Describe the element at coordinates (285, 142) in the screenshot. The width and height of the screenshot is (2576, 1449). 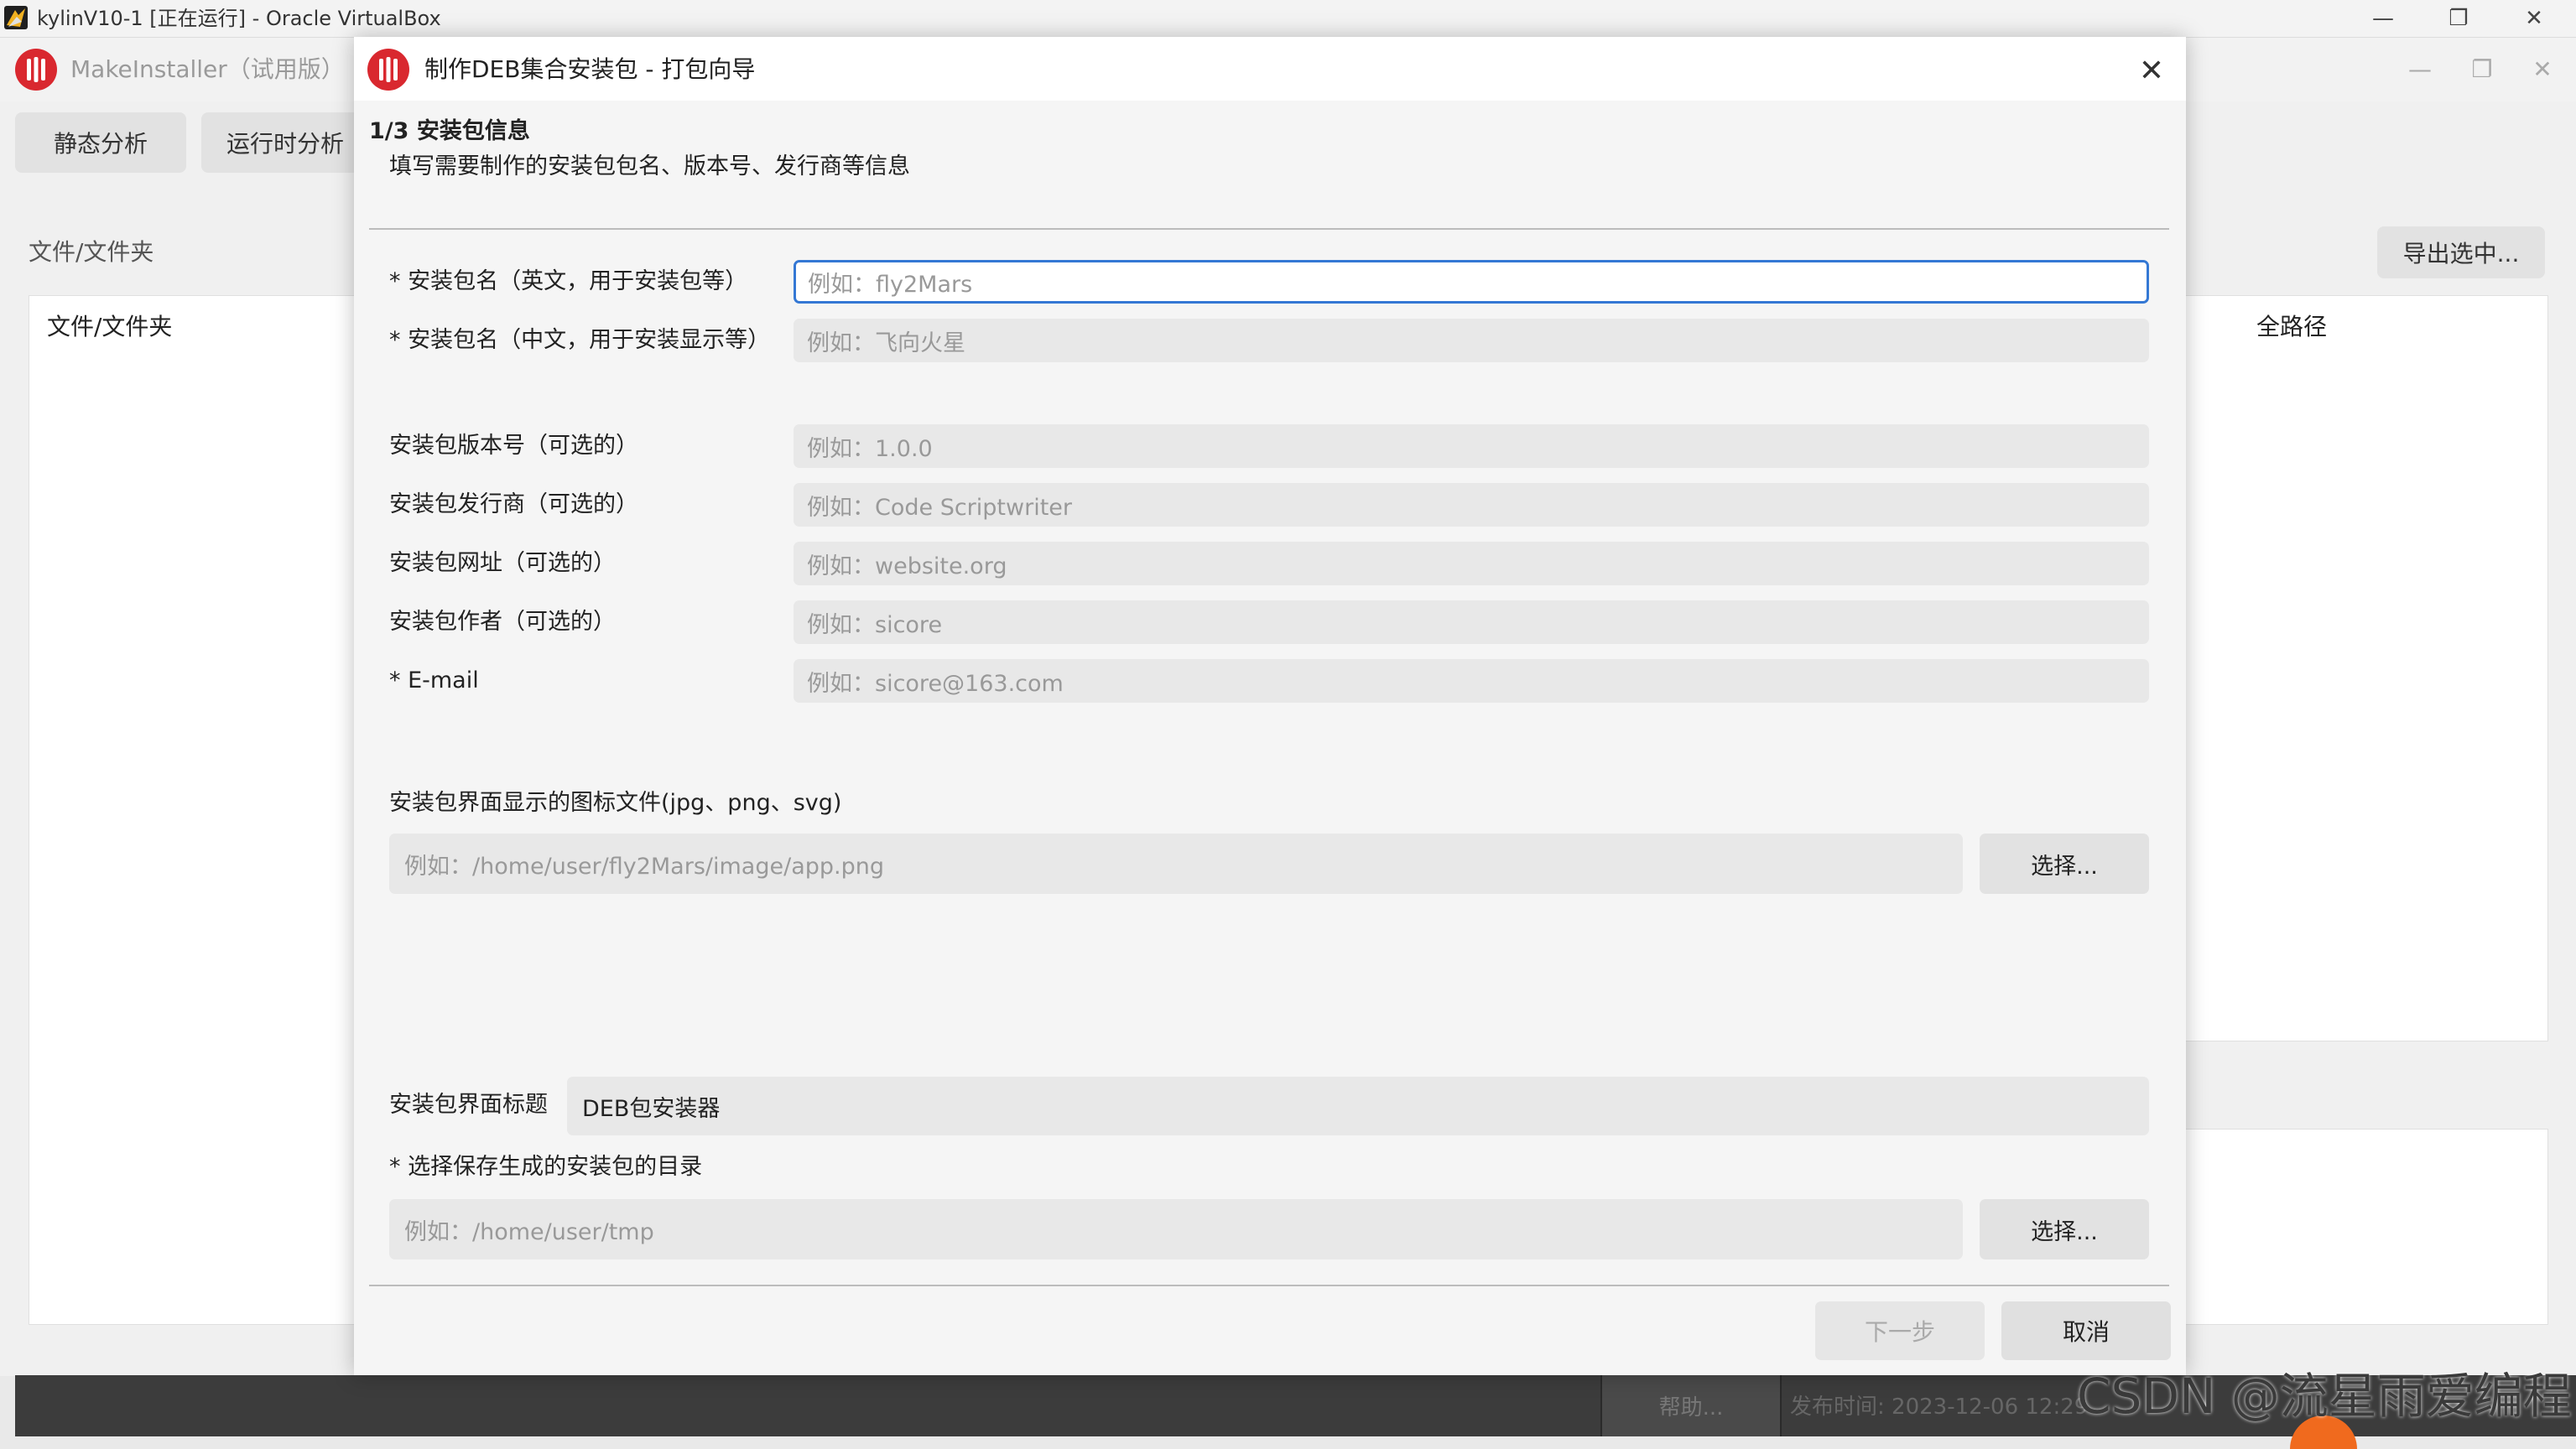
I see `tab-runtime-analysis: 运行时分析` at that location.